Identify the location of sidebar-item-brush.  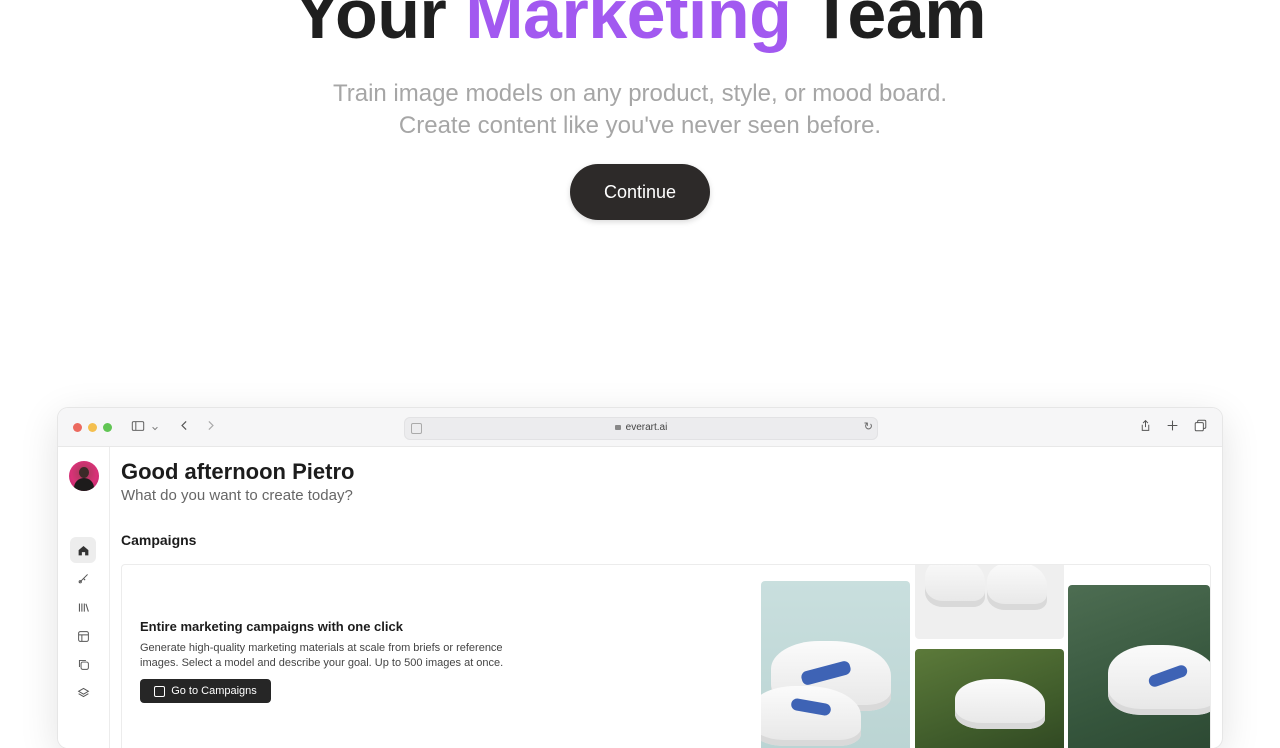
(83, 578).